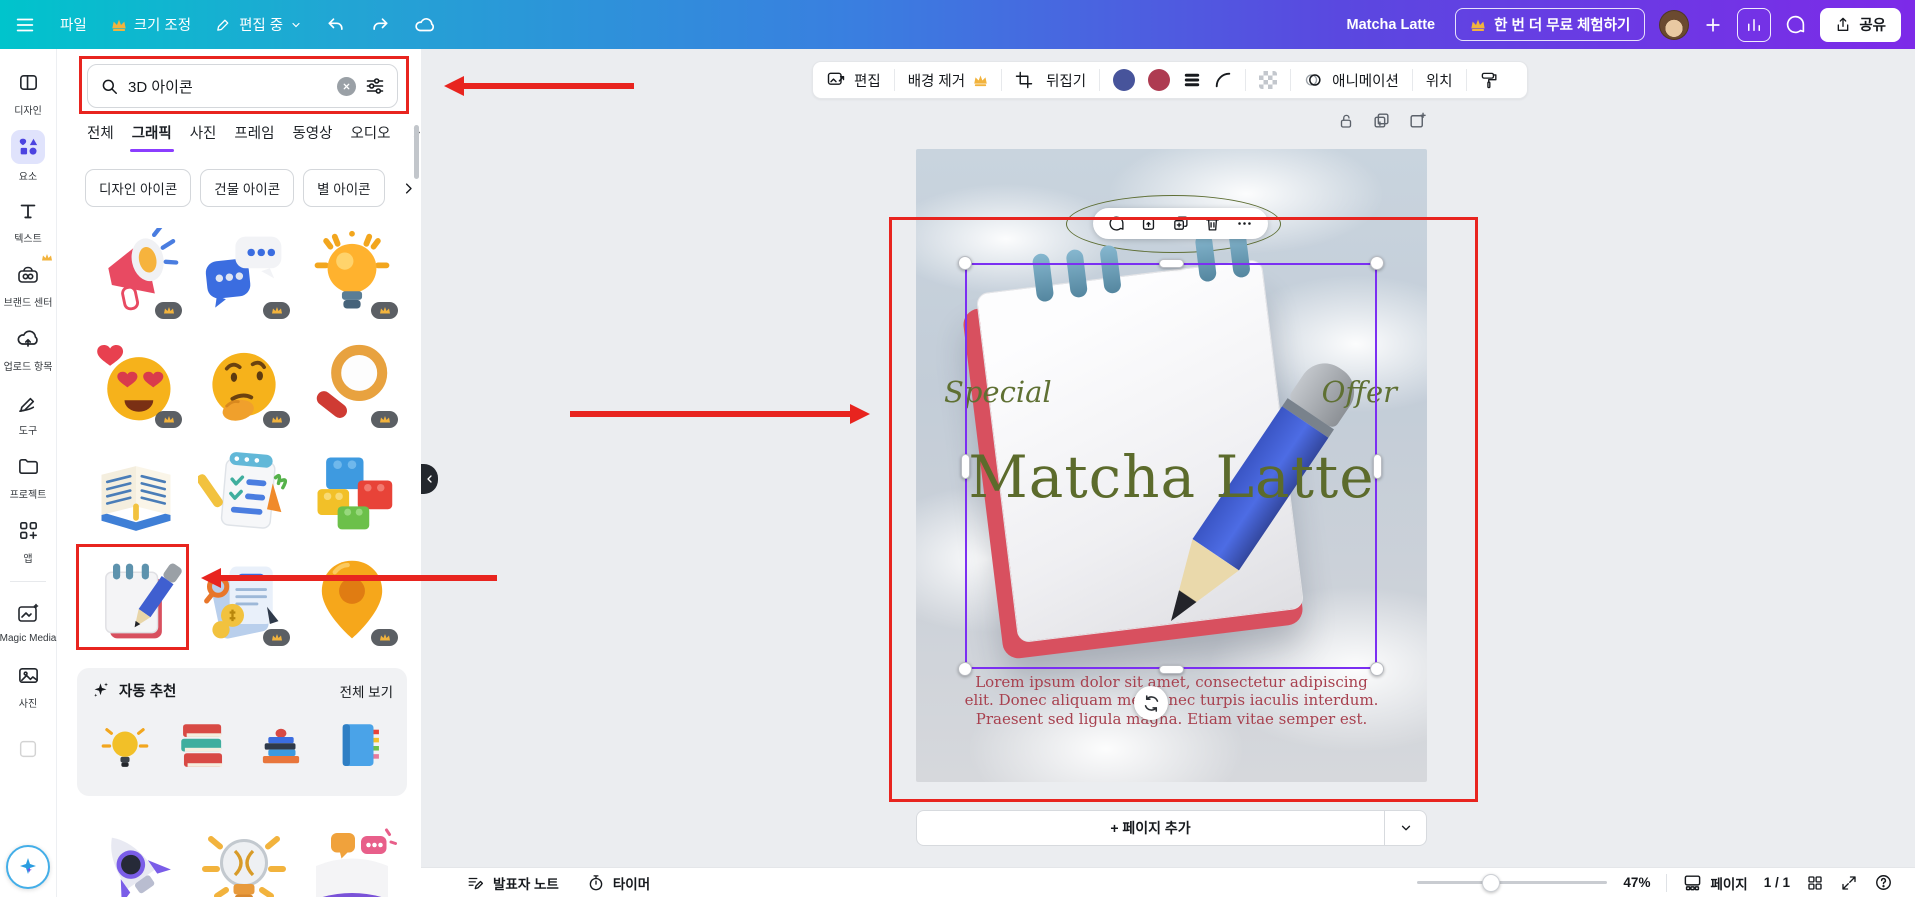  What do you see at coordinates (1192, 80) in the screenshot?
I see `stroke-weight-button` at bounding box center [1192, 80].